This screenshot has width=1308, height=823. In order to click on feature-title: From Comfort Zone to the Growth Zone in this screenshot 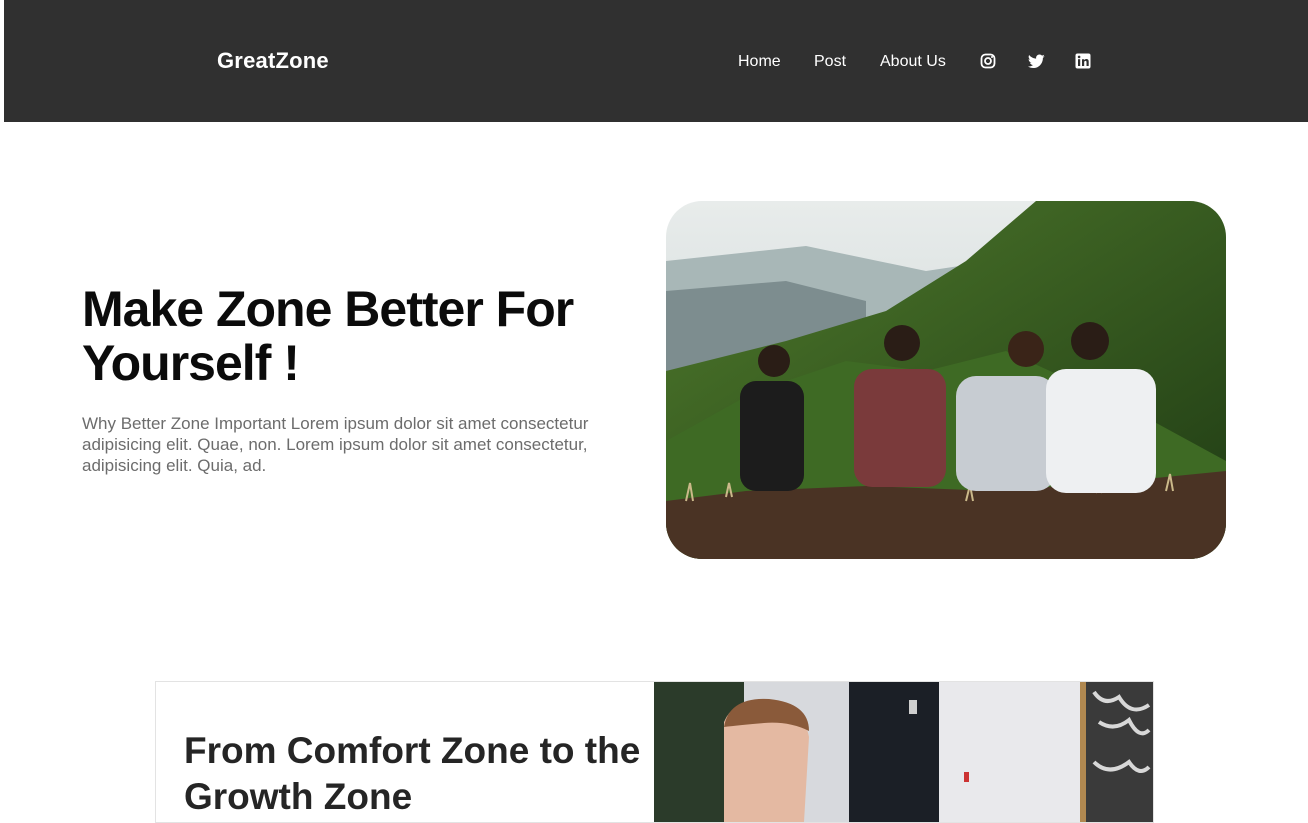, I will do `click(412, 773)`.